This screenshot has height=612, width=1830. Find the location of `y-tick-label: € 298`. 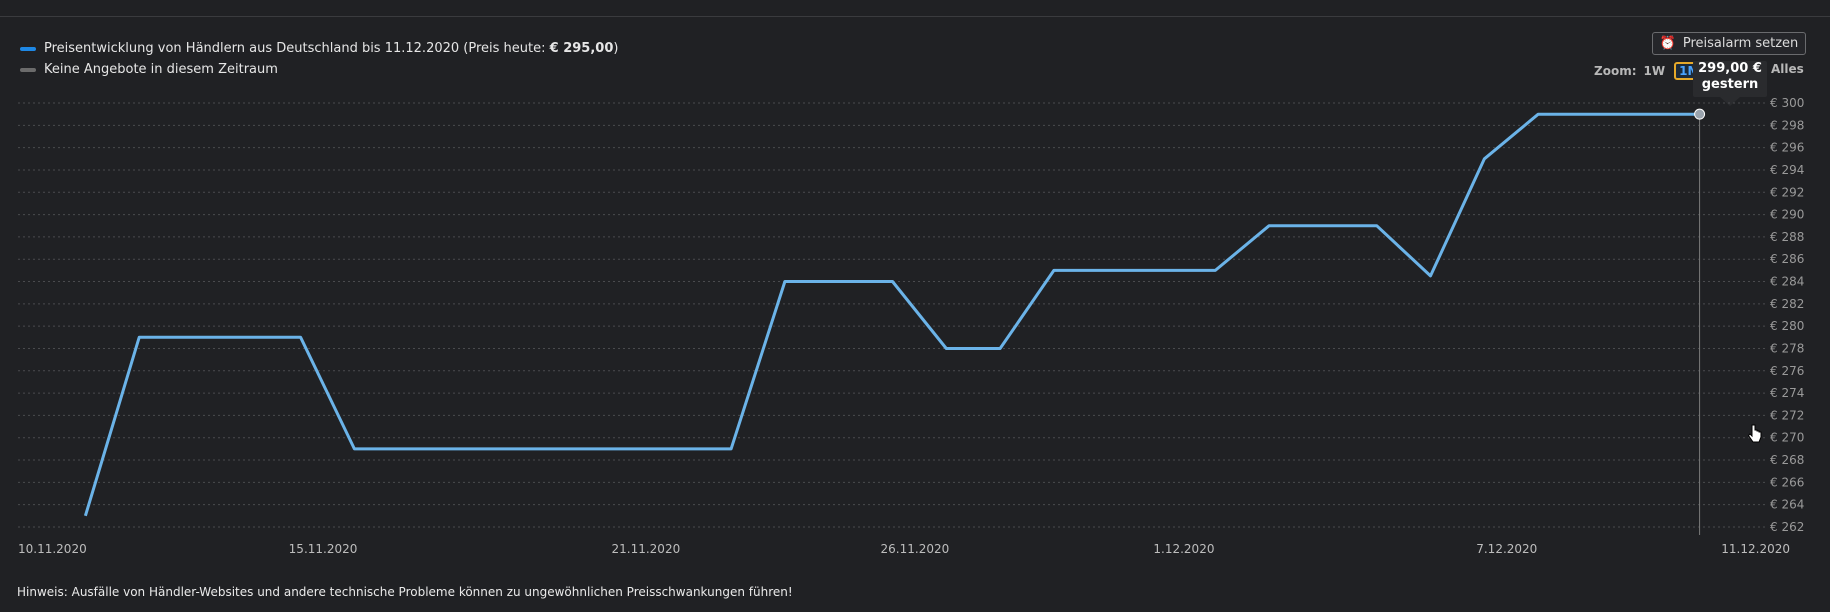

y-tick-label: € 298 is located at coordinates (1787, 125).